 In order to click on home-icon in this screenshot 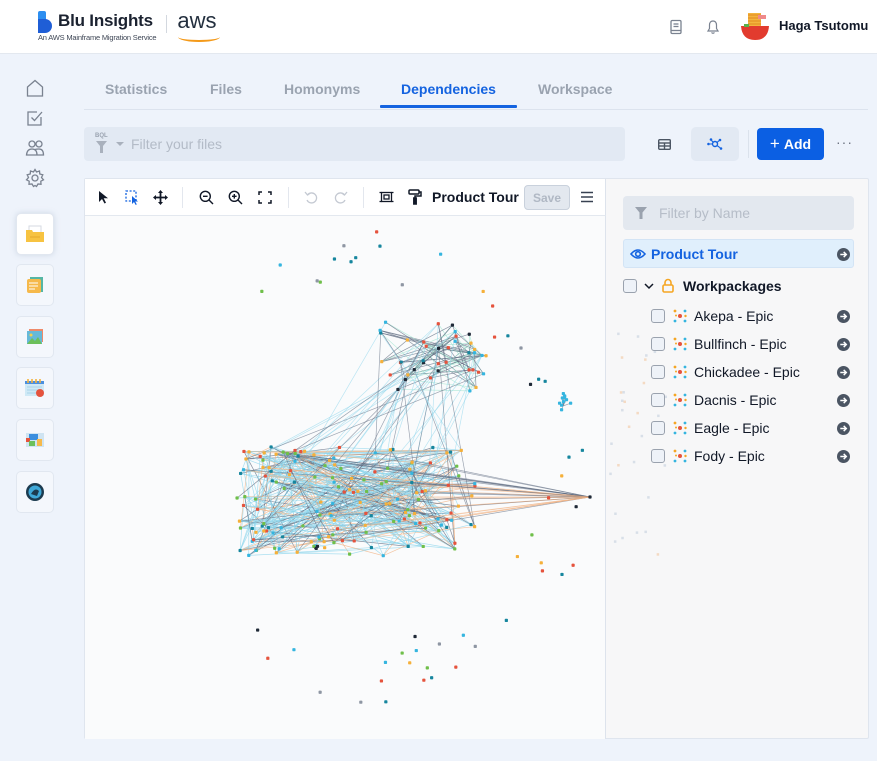, I will do `click(35, 88)`.